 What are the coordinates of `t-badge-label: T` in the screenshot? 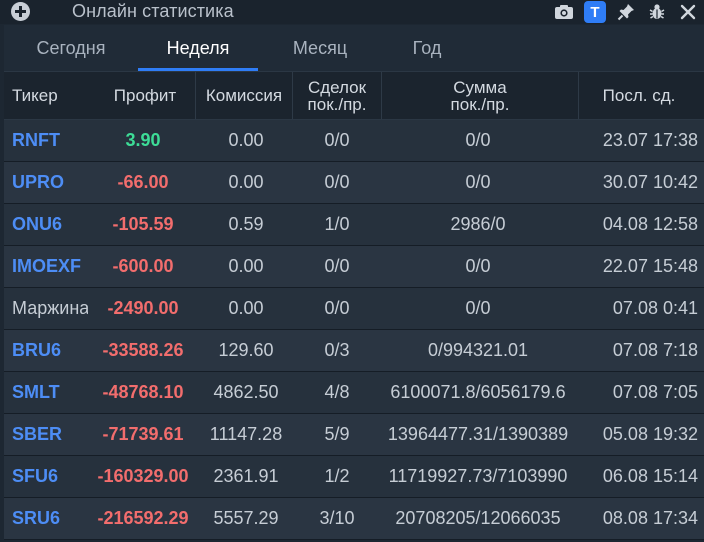 It's located at (595, 12).